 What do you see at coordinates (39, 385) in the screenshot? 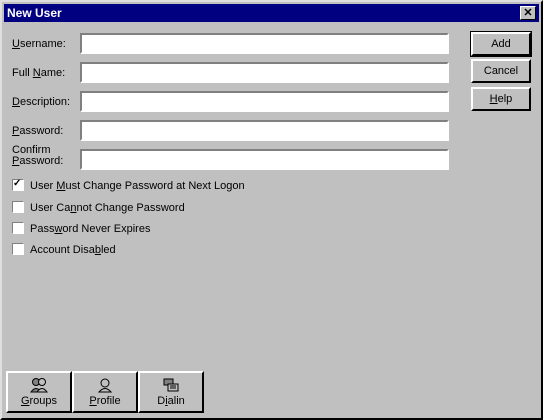
I see `groups-icon` at bounding box center [39, 385].